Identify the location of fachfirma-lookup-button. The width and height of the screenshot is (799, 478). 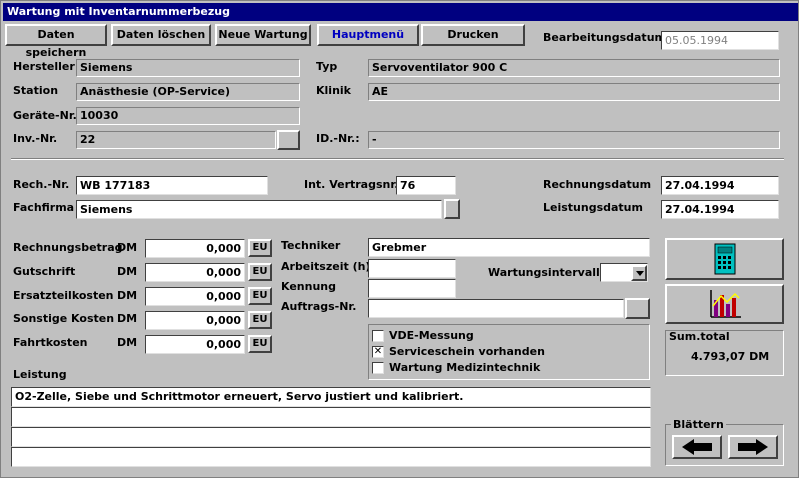
(452, 209).